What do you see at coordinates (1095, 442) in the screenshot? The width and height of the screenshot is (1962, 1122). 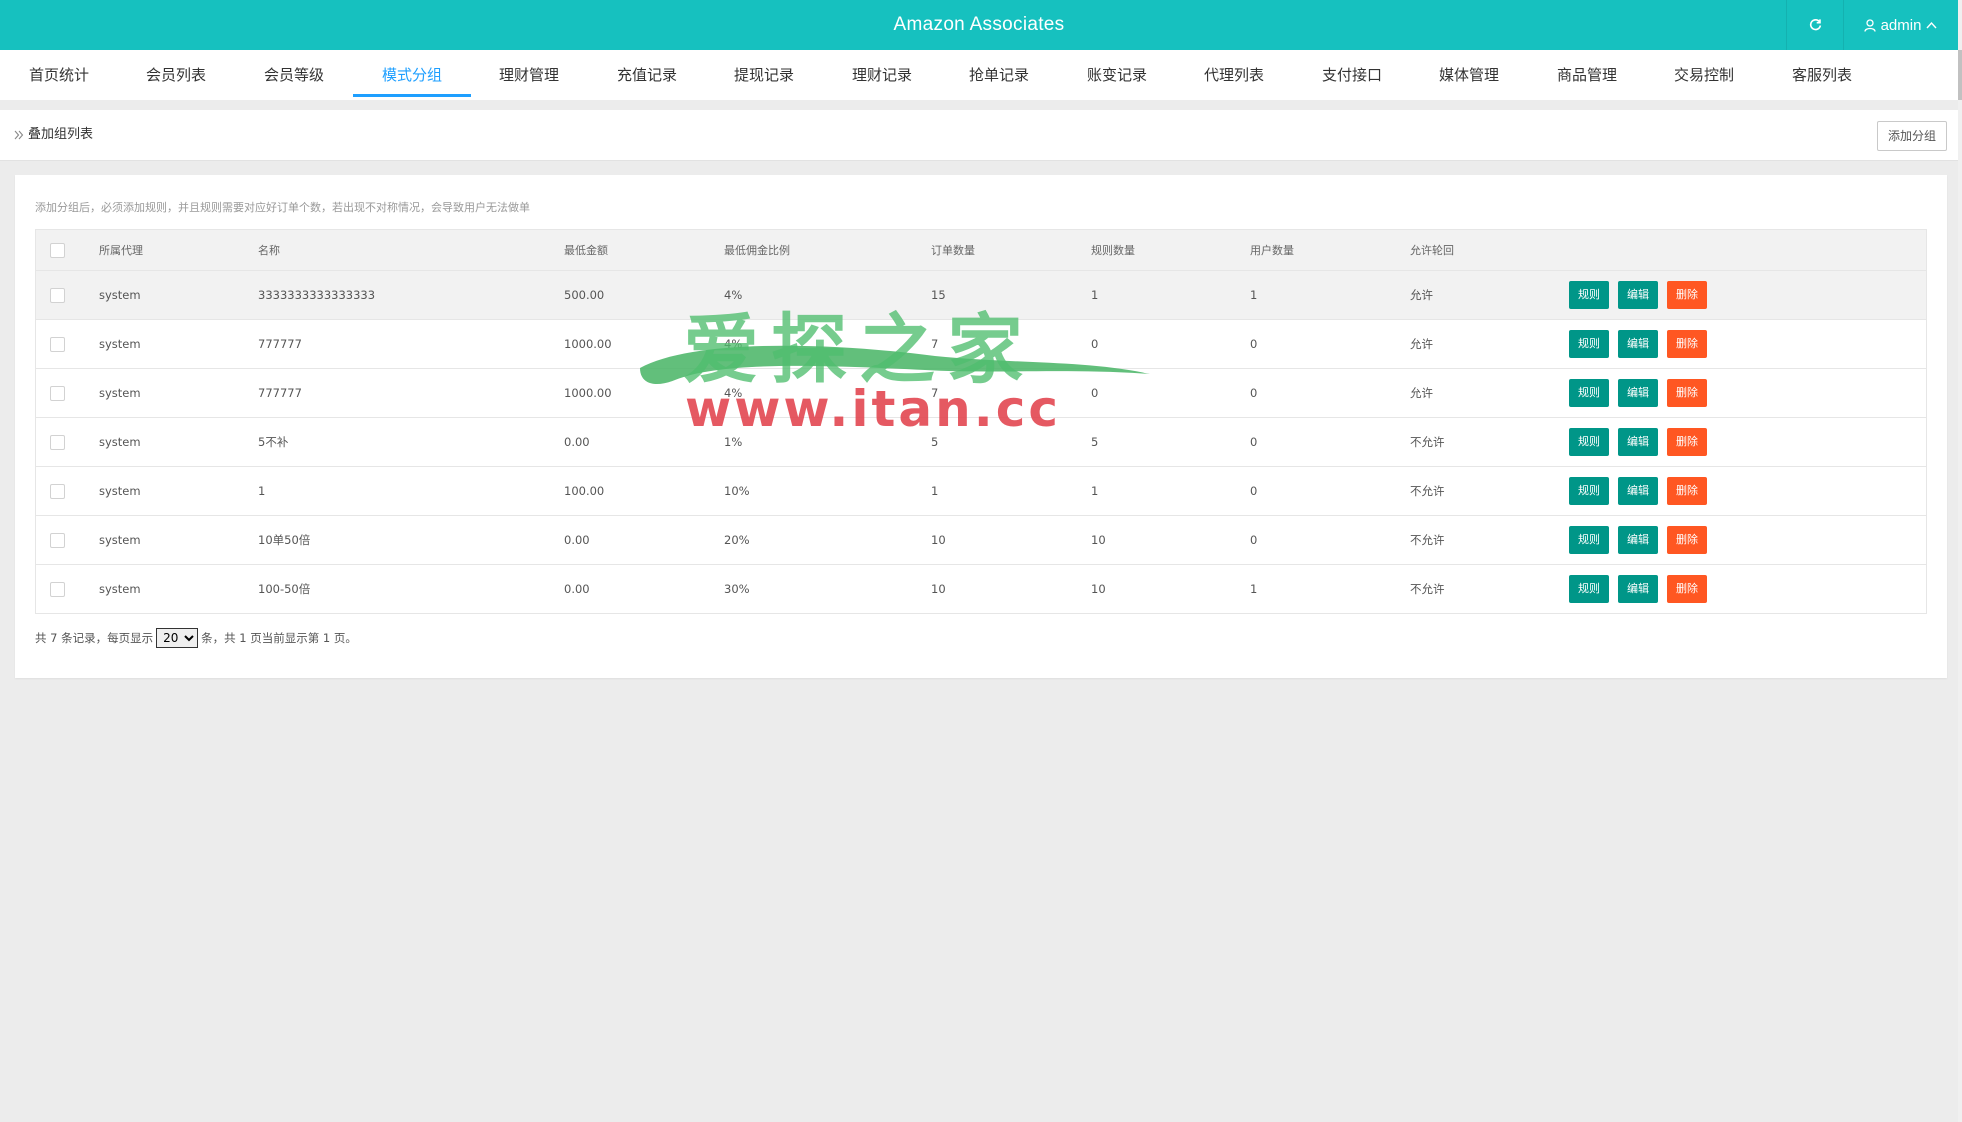 I see `cell-rules: 5` at bounding box center [1095, 442].